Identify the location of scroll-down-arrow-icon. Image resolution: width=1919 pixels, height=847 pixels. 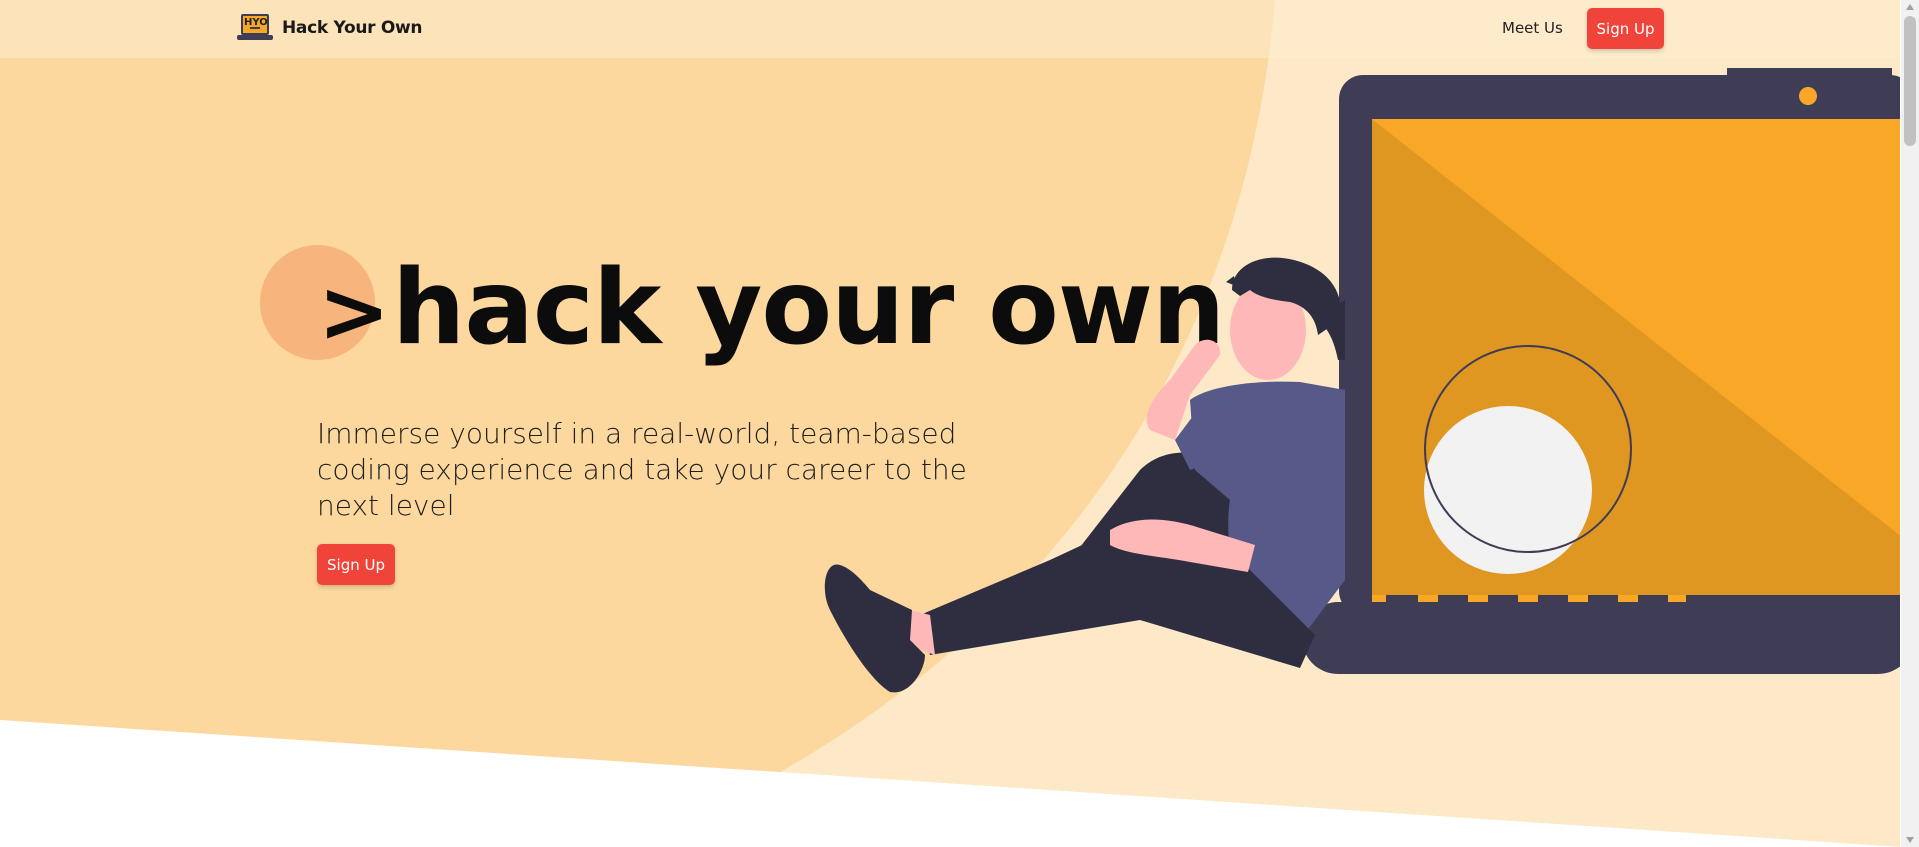
(1910, 840).